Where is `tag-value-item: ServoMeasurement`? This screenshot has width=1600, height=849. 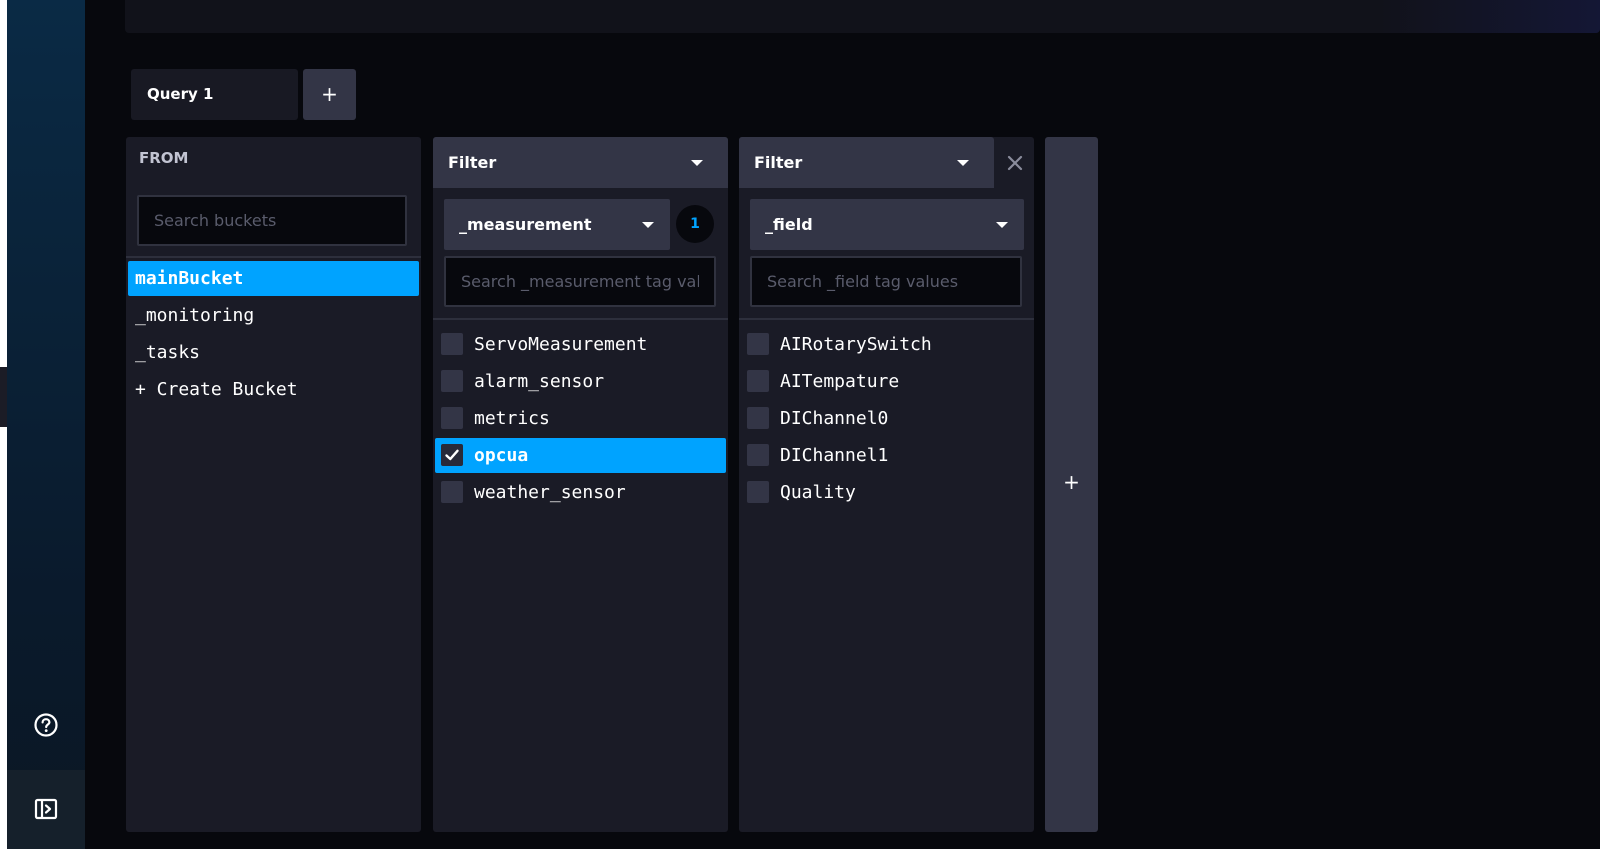 tag-value-item: ServoMeasurement is located at coordinates (580, 344).